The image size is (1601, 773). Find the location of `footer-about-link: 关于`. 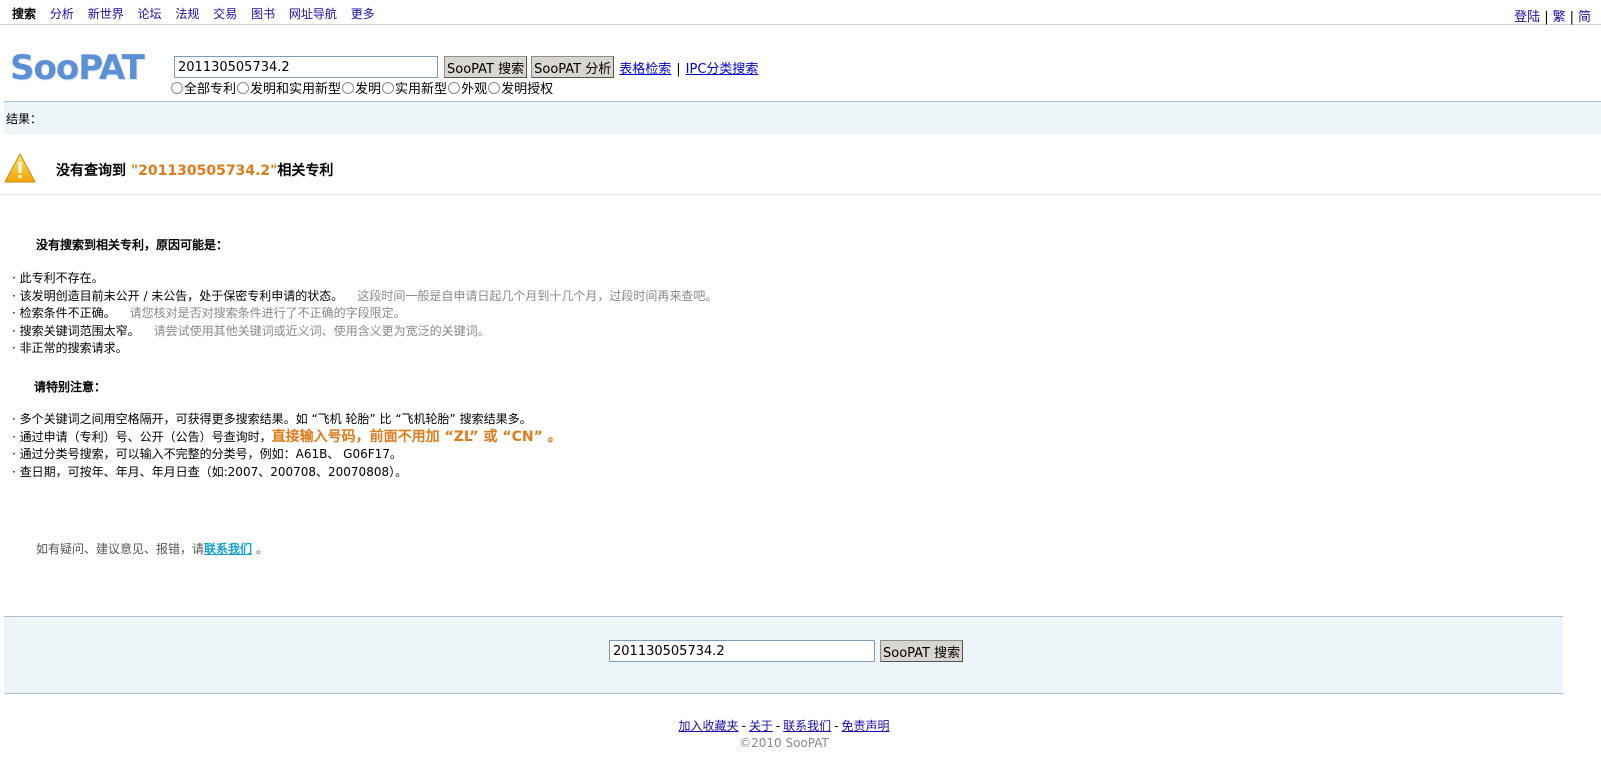

footer-about-link: 关于 is located at coordinates (761, 726).